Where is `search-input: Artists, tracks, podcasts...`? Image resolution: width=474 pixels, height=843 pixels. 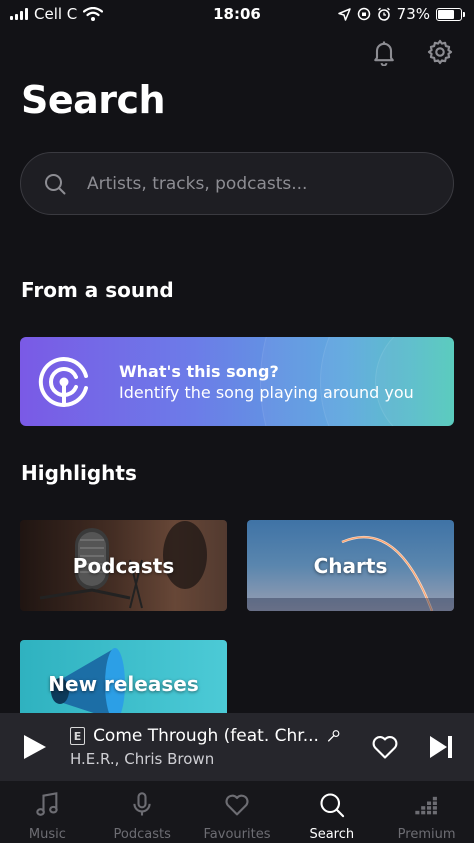
search-input: Artists, tracks, podcasts... is located at coordinates (237, 183).